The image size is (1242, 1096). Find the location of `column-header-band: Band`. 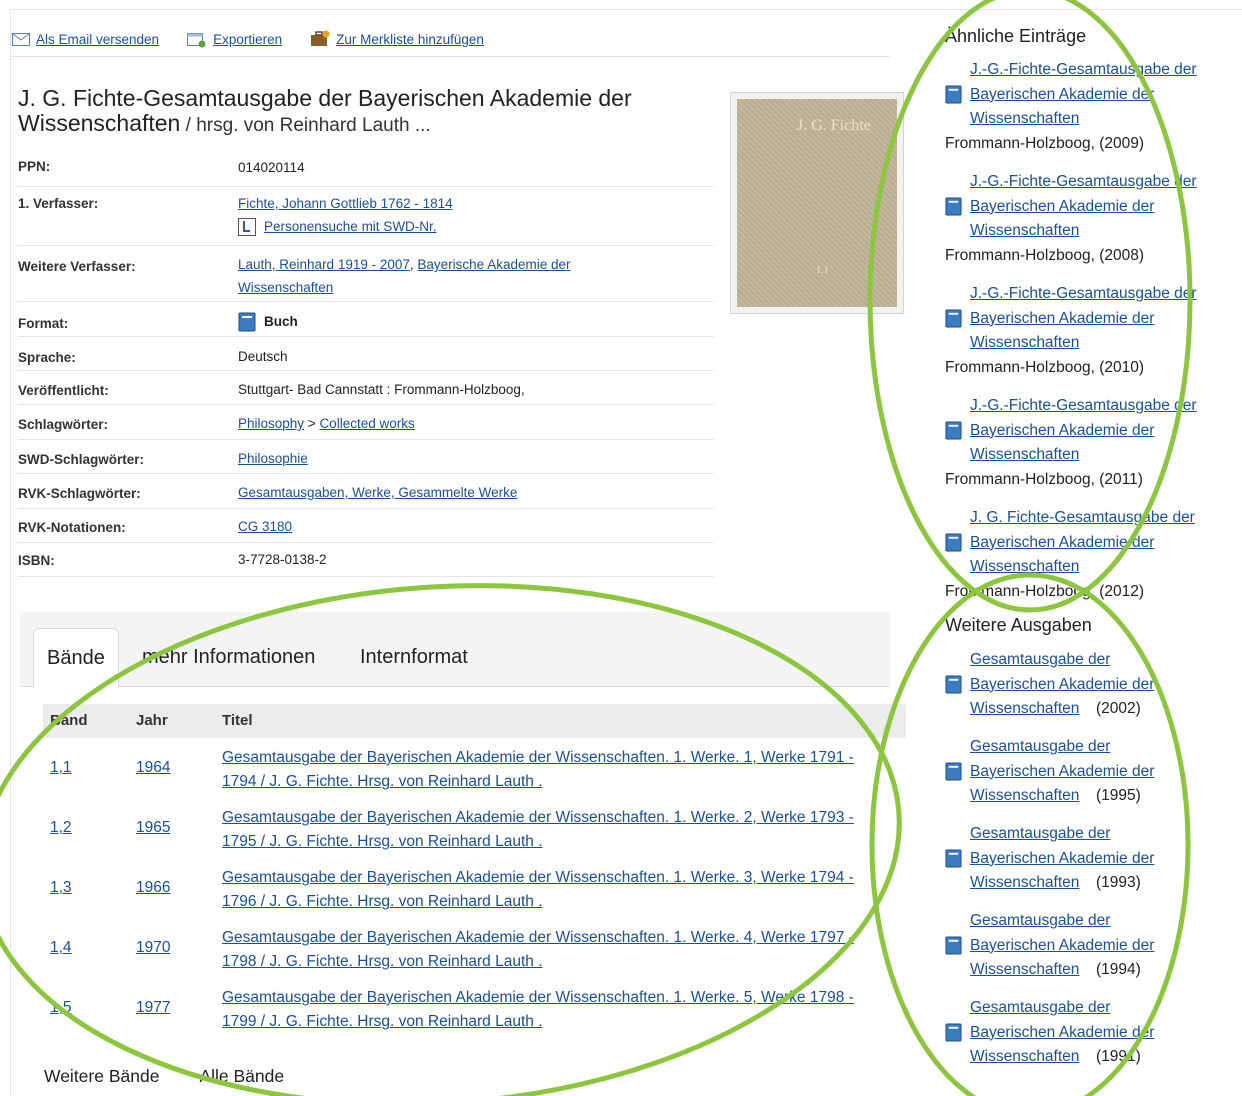

column-header-band: Band is located at coordinates (69, 720).